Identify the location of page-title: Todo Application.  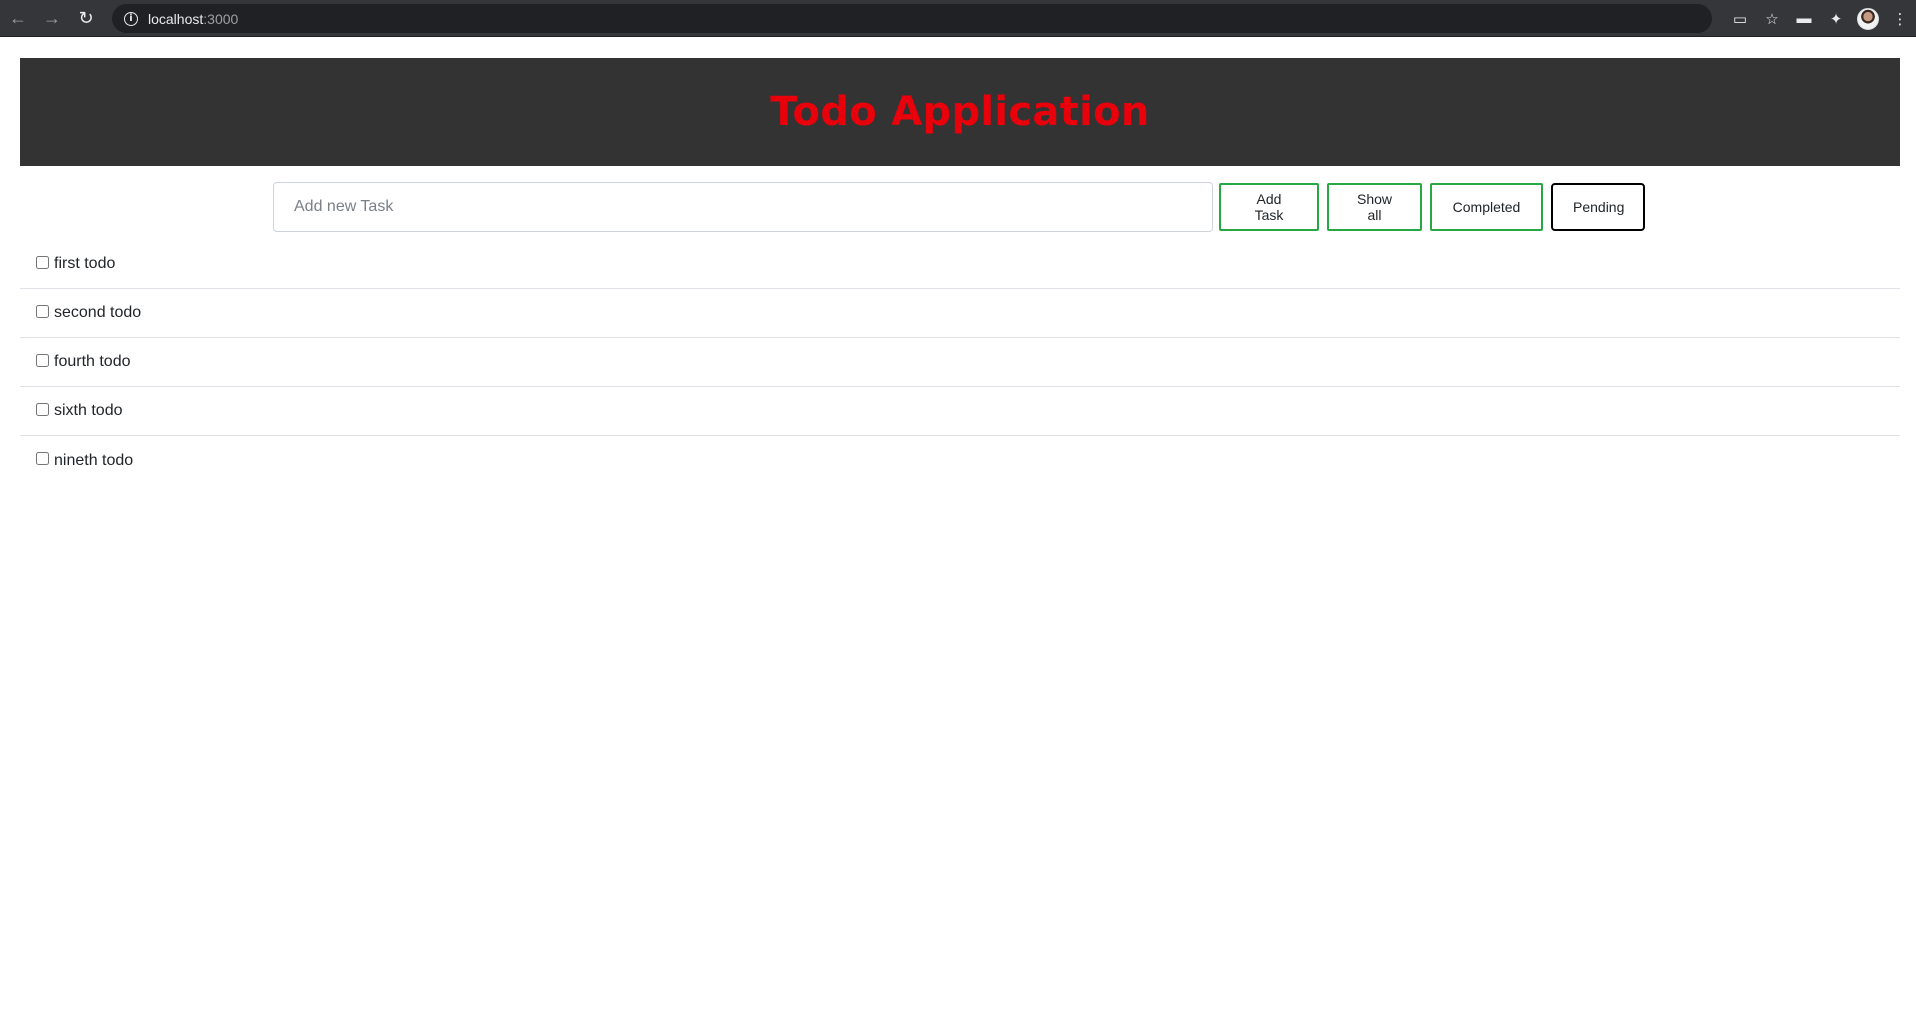
(960, 112).